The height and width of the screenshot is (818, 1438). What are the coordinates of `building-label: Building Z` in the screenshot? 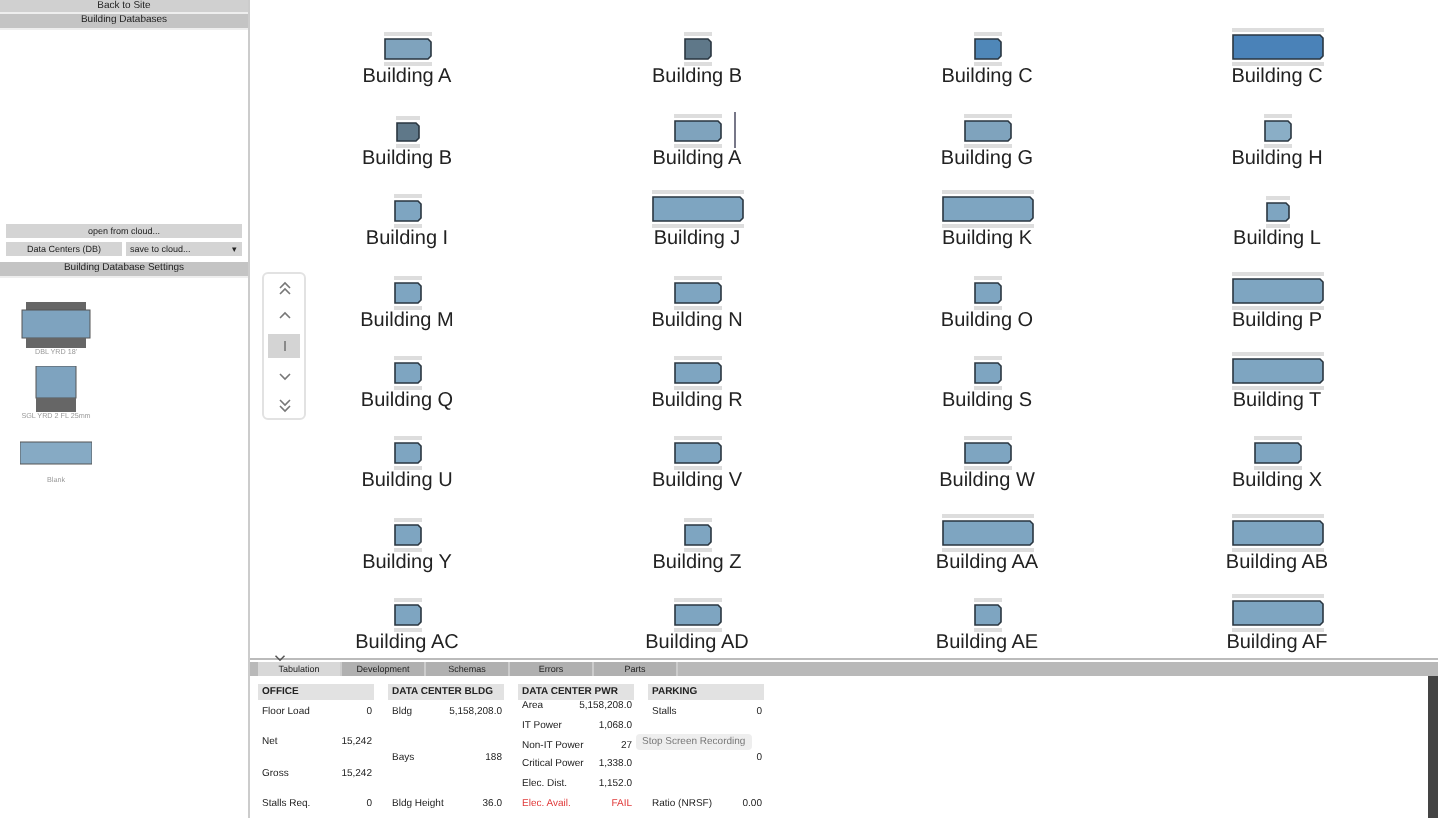 It's located at (697, 562).